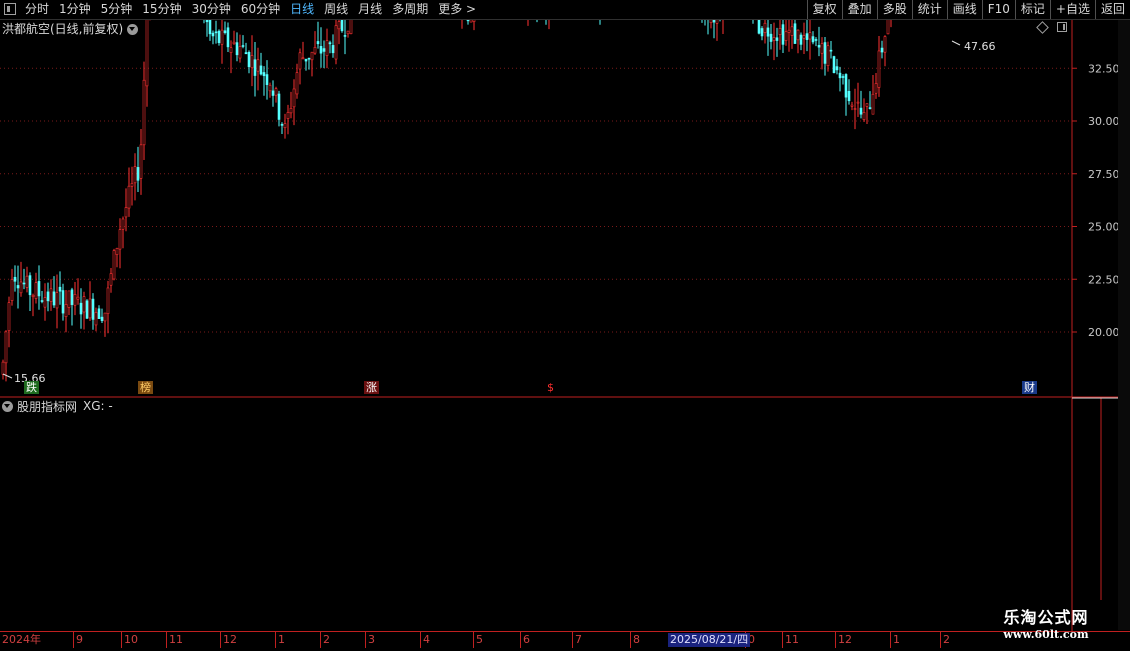  I want to click on period-more: 更多 >, so click(457, 9).